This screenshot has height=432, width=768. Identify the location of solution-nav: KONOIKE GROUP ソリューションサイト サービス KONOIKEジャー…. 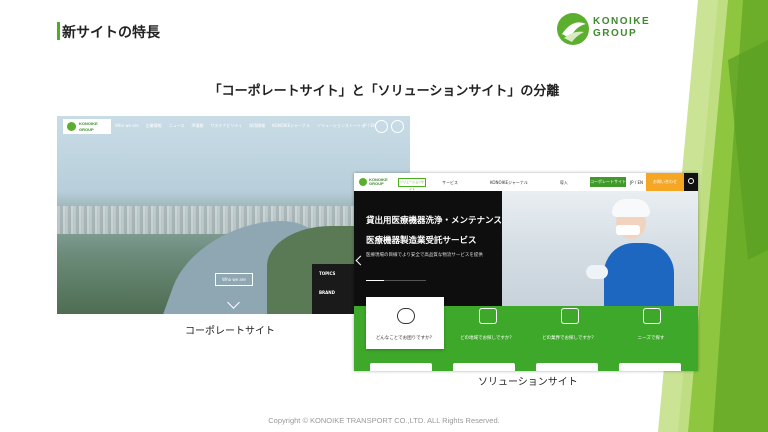
(526, 182).